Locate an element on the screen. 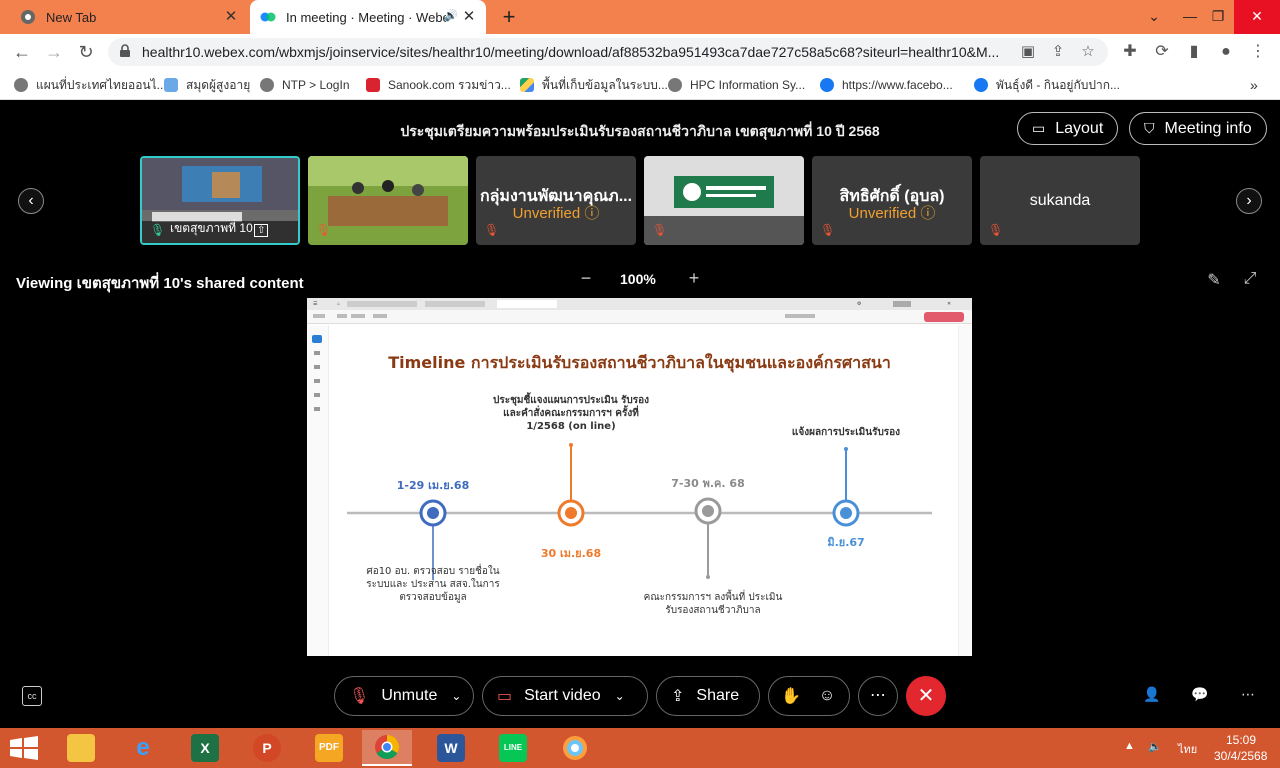 Image resolution: width=1280 pixels, height=768 pixels. participant-tile: sukanda 🎙 is located at coordinates (1060, 200).